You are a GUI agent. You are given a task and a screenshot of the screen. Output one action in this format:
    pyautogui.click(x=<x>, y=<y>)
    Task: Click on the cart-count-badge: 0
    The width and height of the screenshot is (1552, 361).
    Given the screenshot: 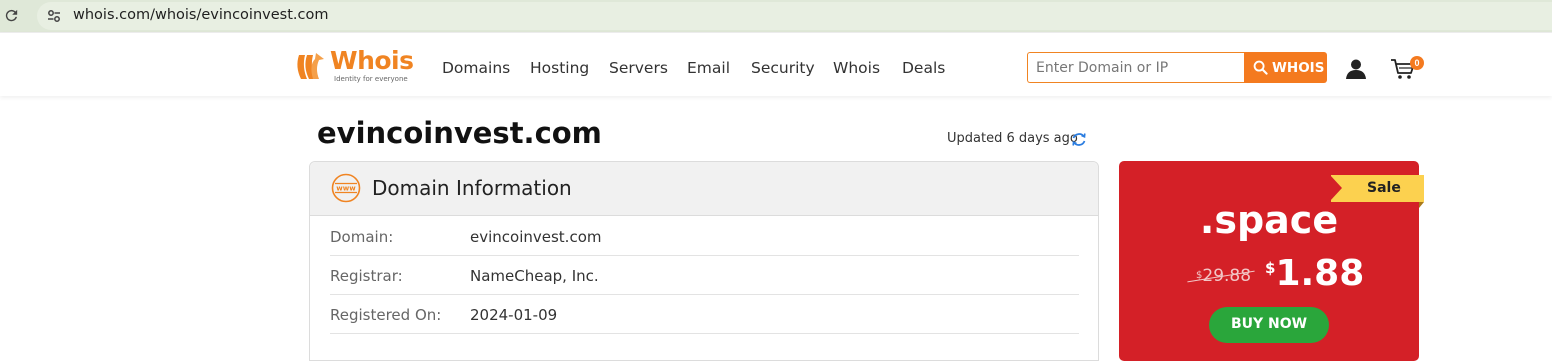 What is the action you would take?
    pyautogui.click(x=1417, y=63)
    